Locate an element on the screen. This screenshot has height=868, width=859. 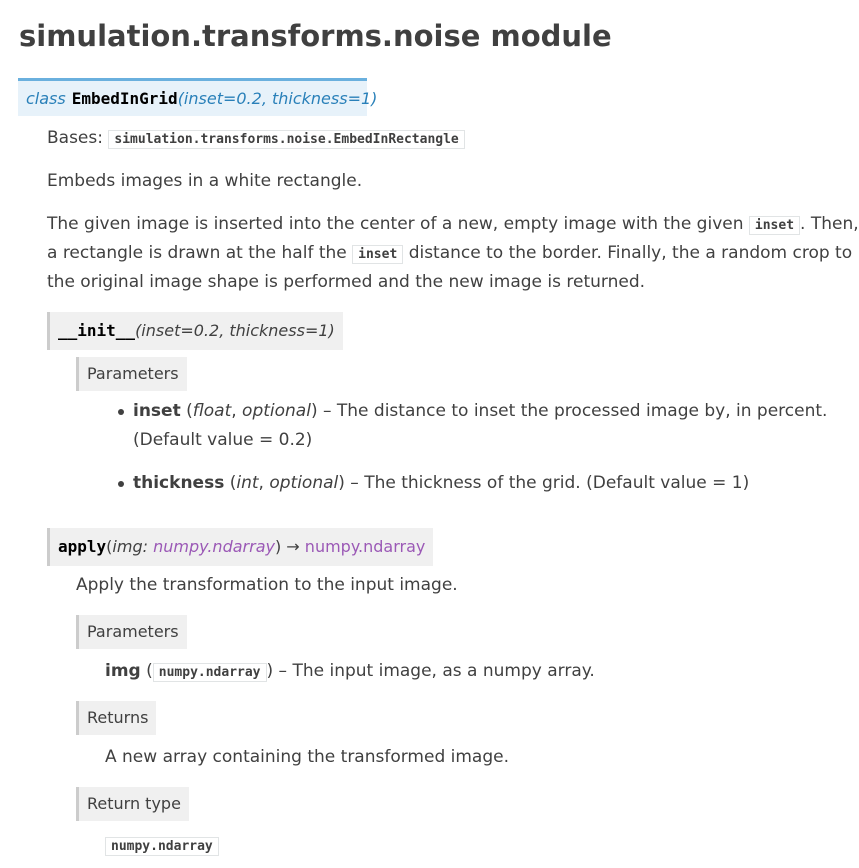
return-type-value: numpy.ndarray is located at coordinates (162, 846).